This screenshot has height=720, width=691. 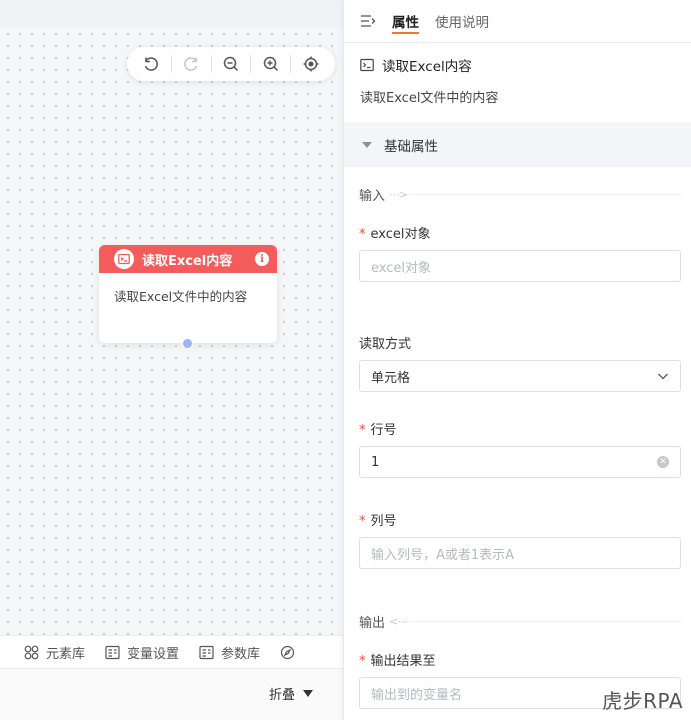 I want to click on column-number-input: 输入列号，A或者1表示A, so click(x=520, y=553).